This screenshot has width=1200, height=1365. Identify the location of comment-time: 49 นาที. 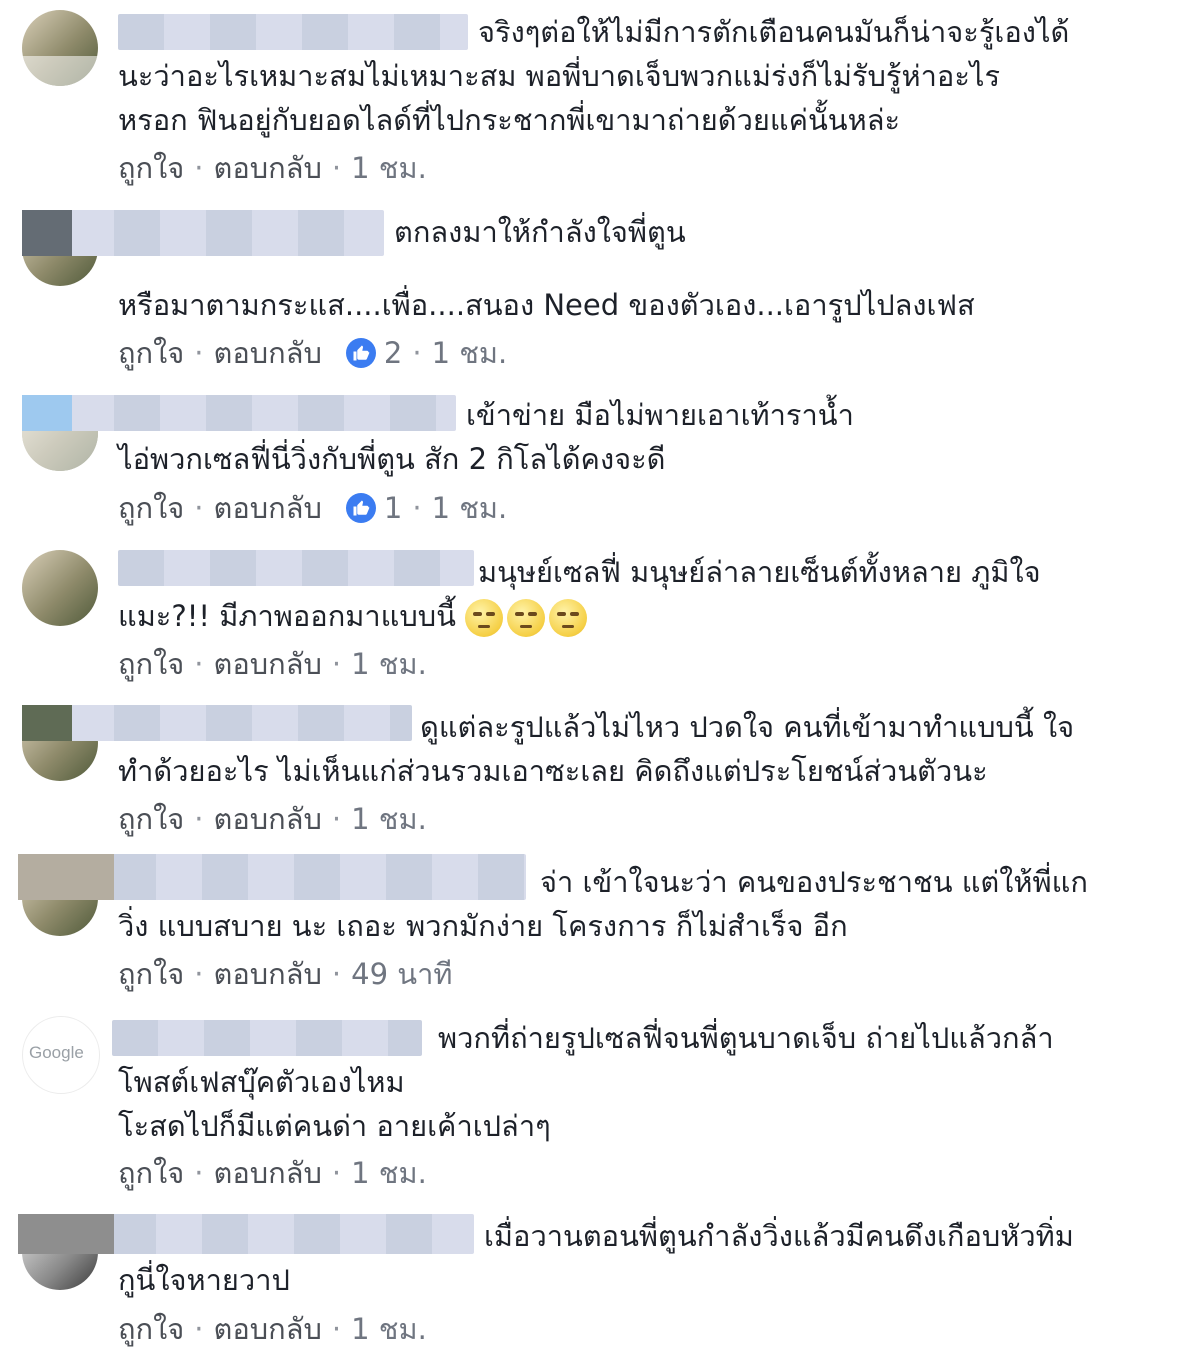
(401, 974).